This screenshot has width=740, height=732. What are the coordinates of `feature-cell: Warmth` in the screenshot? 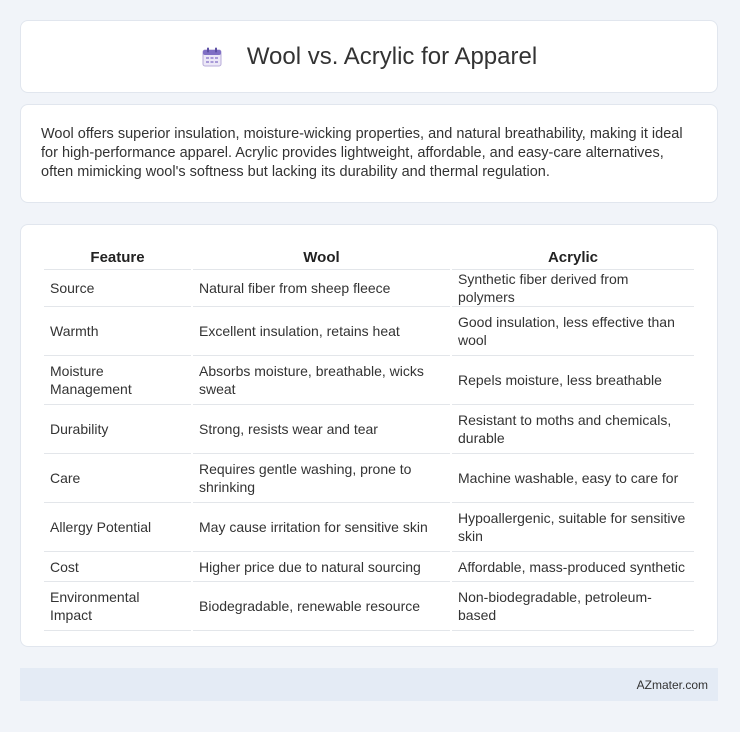 It's located at (117, 331).